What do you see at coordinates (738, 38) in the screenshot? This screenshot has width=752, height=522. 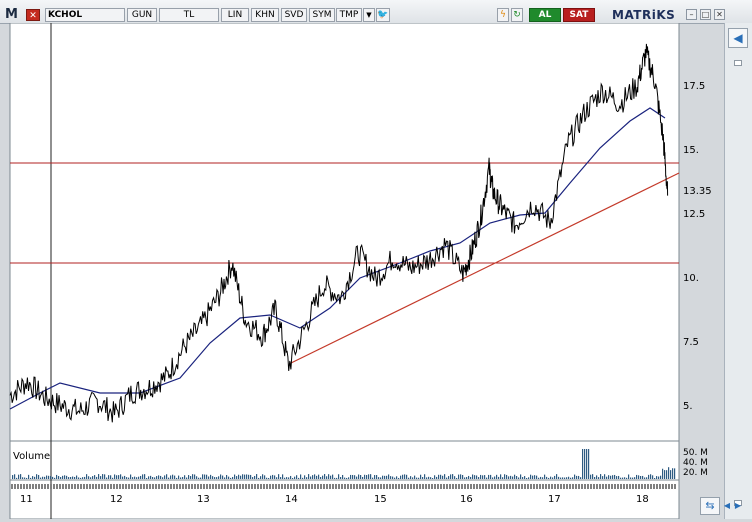 I see `back-arrow-icon: ◀` at bounding box center [738, 38].